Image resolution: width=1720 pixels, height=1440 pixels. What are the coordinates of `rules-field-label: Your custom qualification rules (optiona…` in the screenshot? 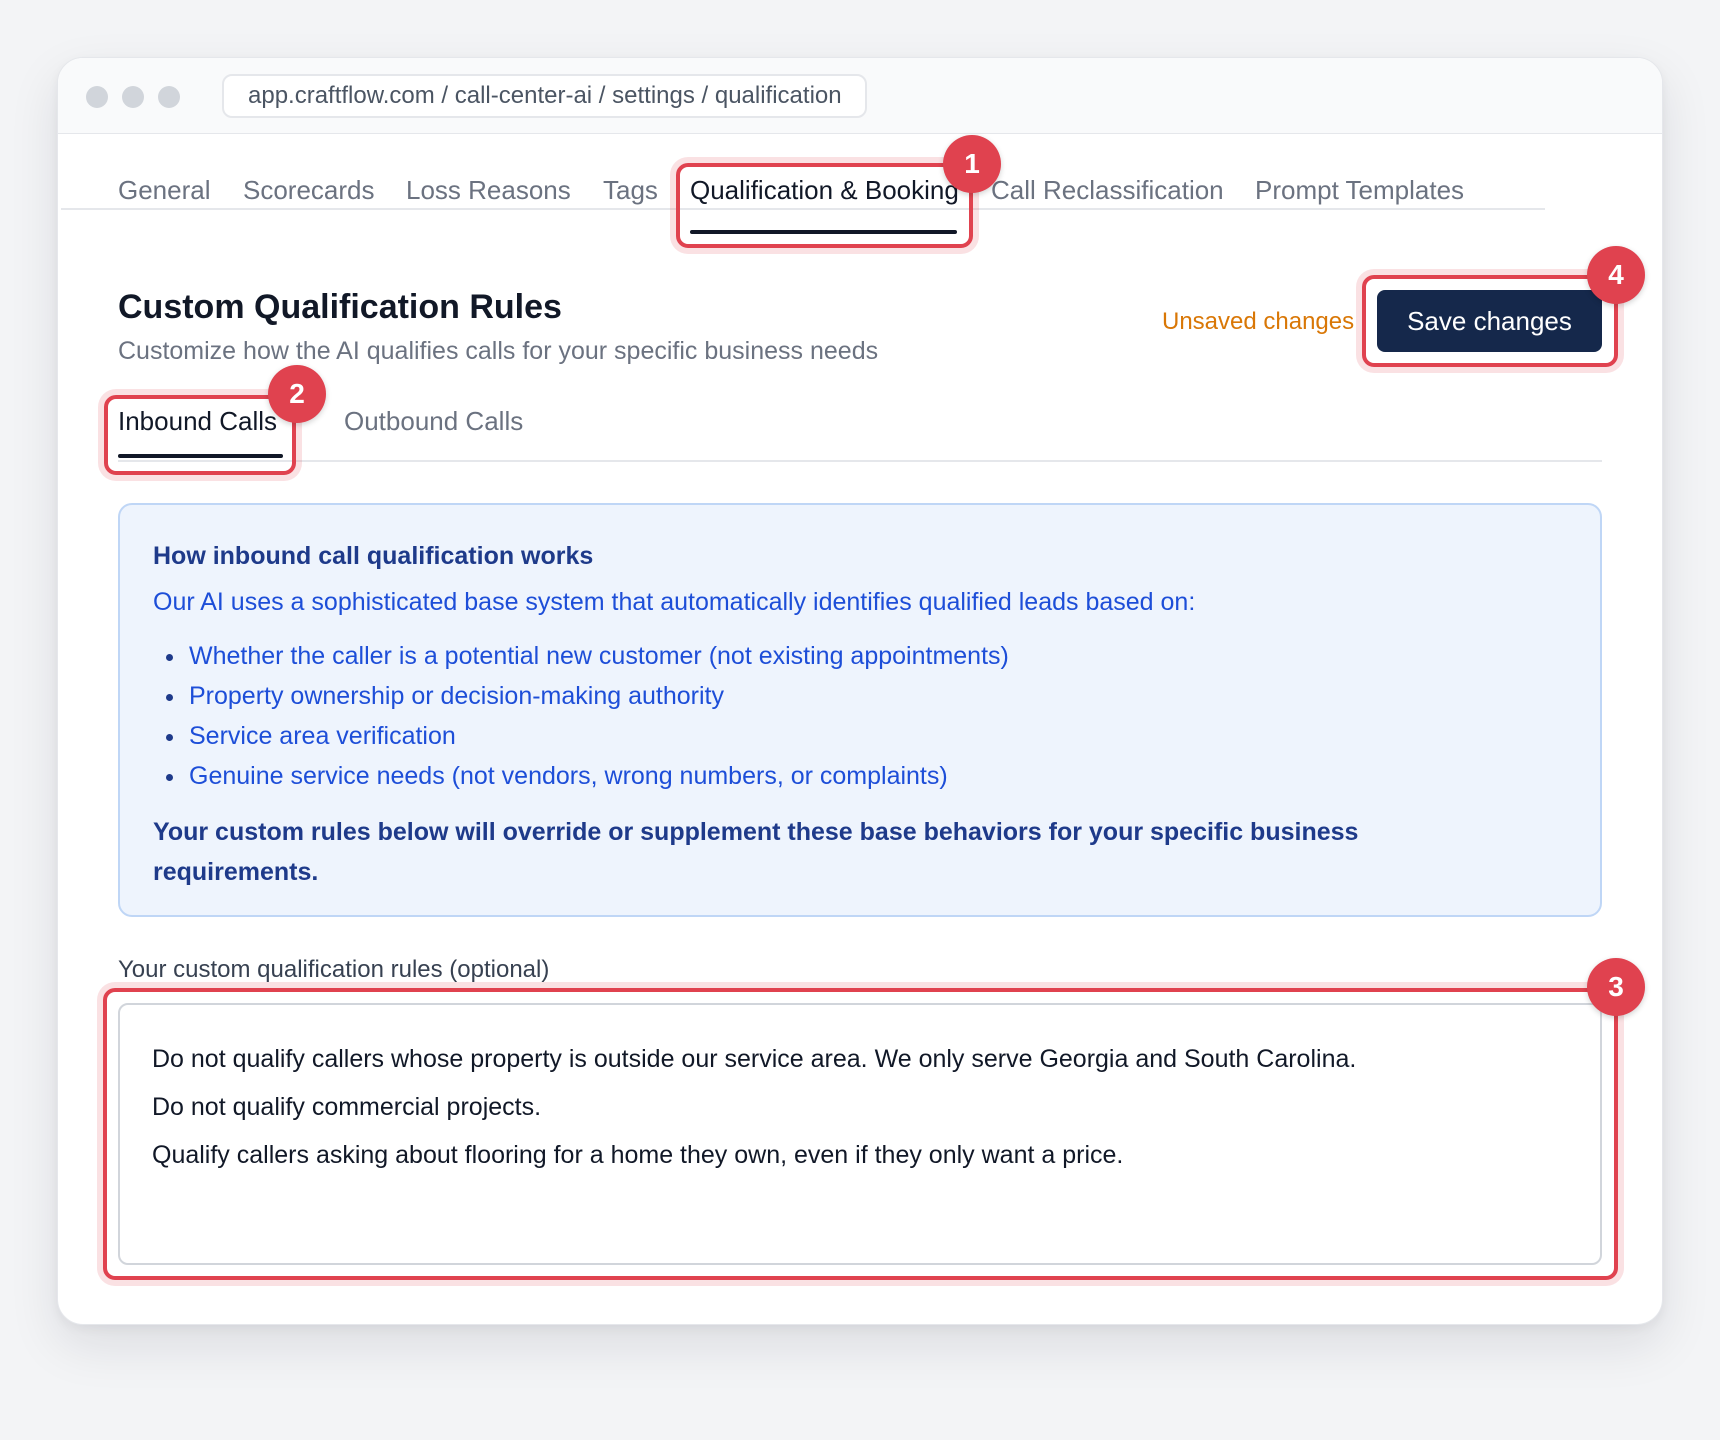 It's located at (334, 969).